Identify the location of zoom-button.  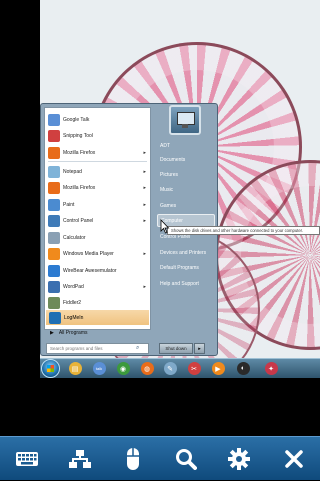
(185, 459).